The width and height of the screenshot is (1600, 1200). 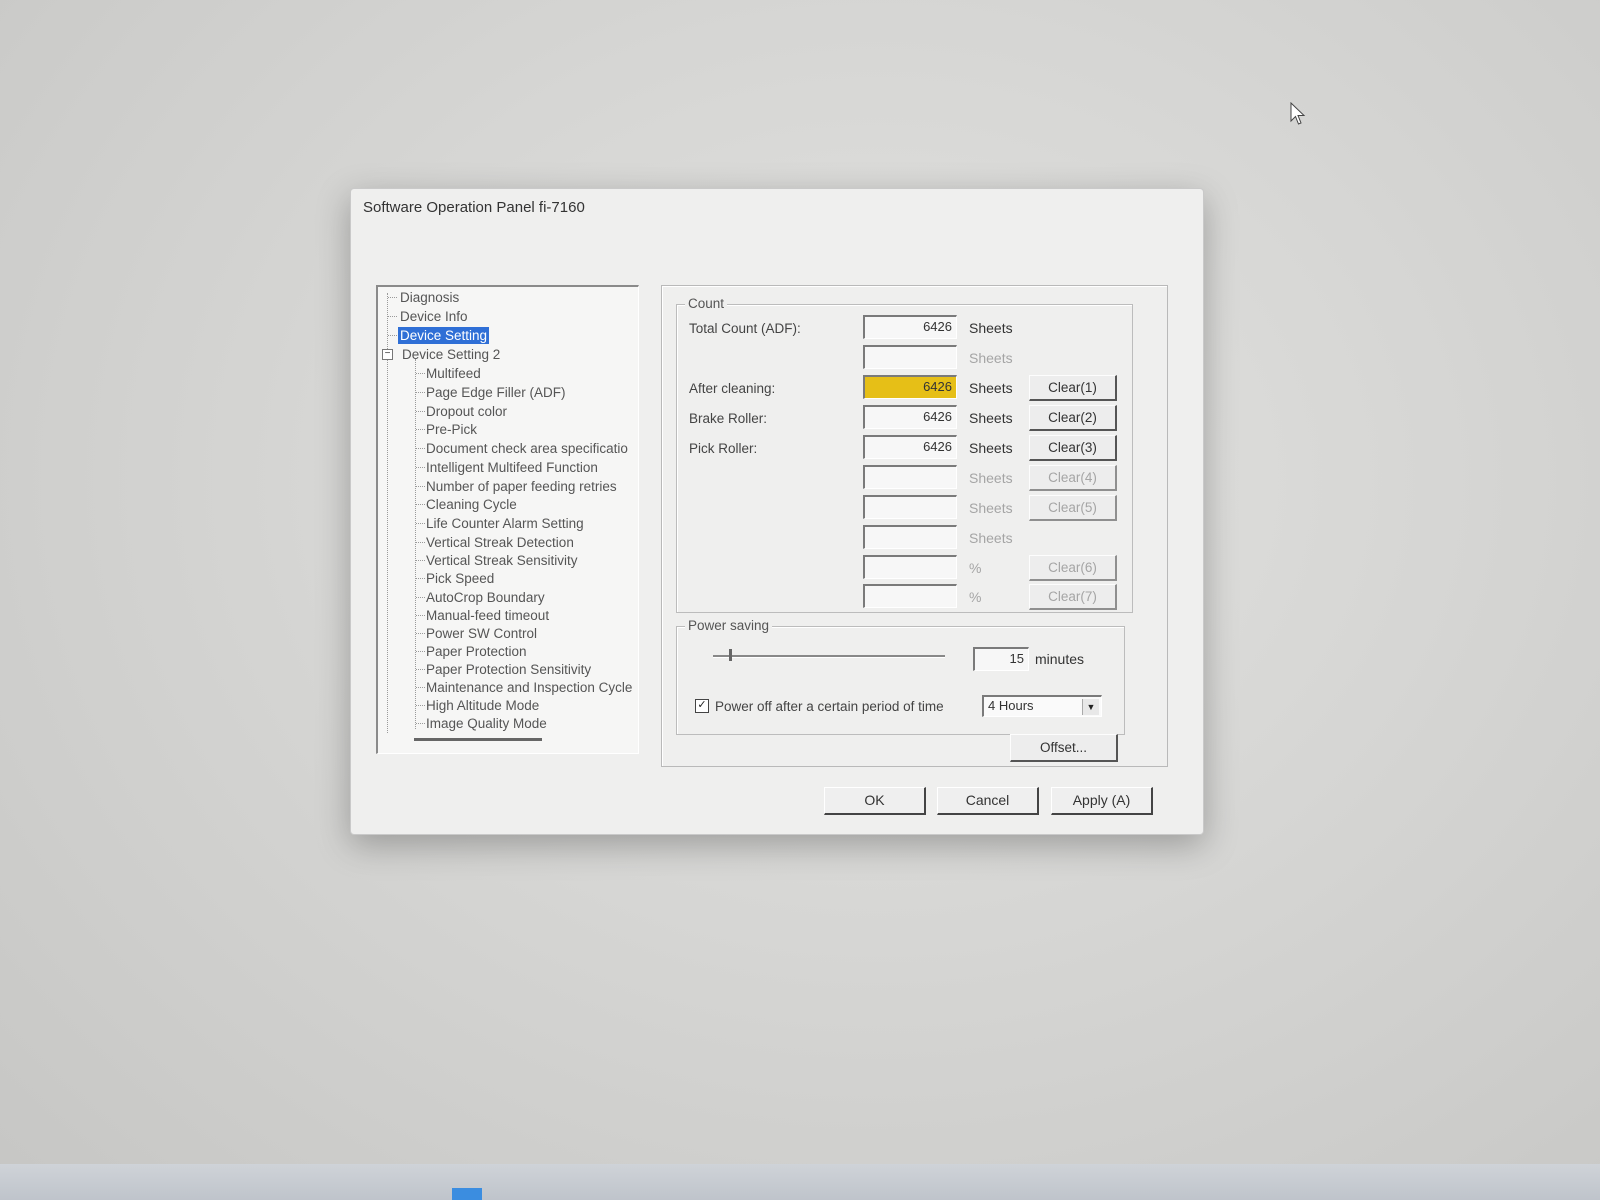 I want to click on power-off-checkbox-label: Power off after a certain period of time, so click(x=829, y=706).